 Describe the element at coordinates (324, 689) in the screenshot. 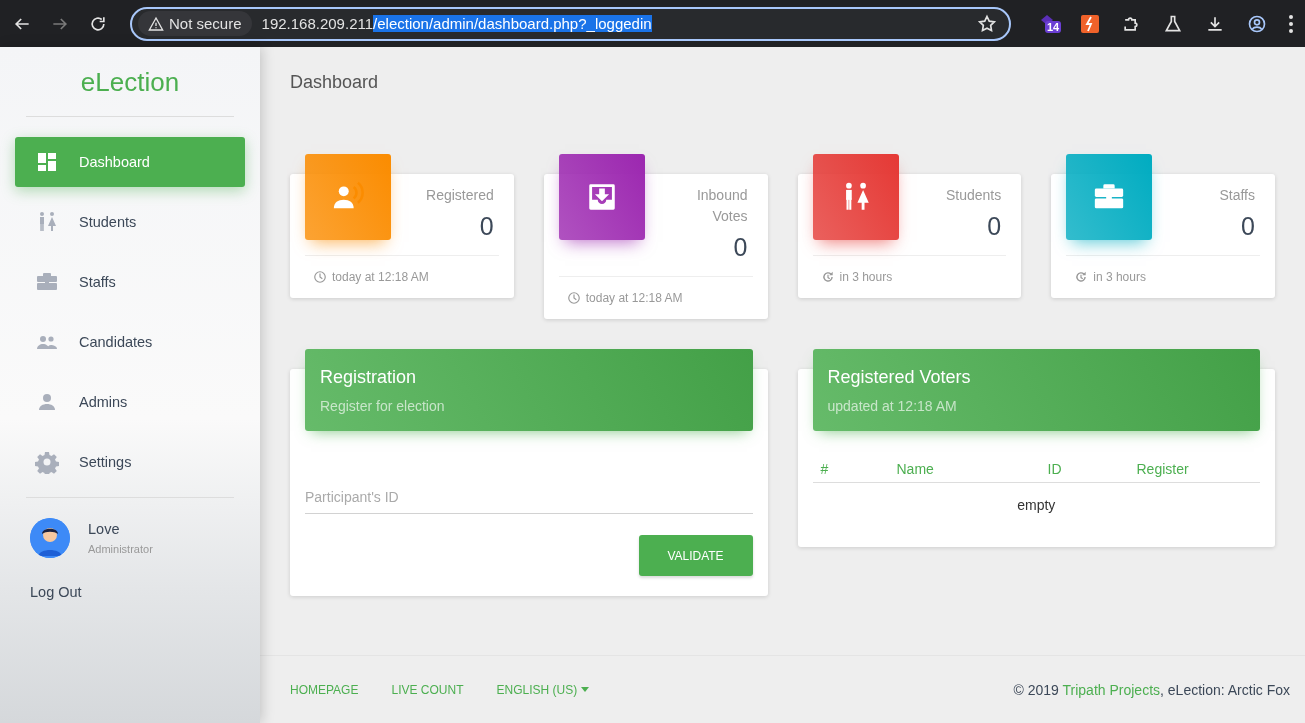

I see `footer-link: HOMEPAGE` at that location.